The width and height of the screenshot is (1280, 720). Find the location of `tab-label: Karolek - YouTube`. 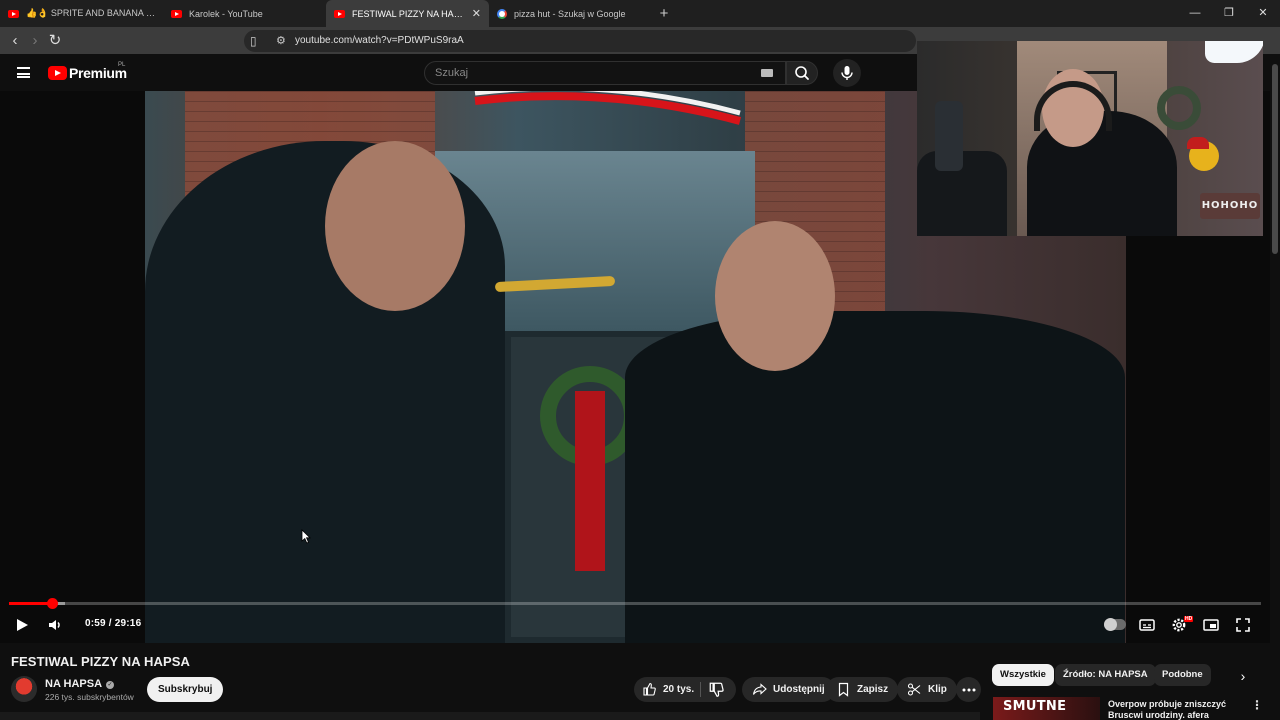

tab-label: Karolek - YouTube is located at coordinates (226, 13).